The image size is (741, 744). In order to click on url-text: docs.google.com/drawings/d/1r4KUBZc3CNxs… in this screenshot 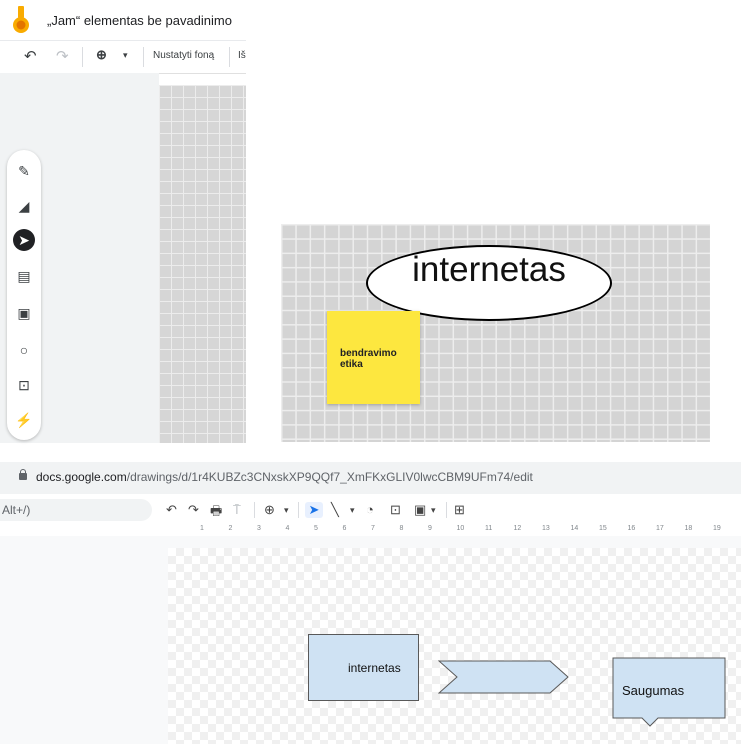, I will do `click(284, 477)`.